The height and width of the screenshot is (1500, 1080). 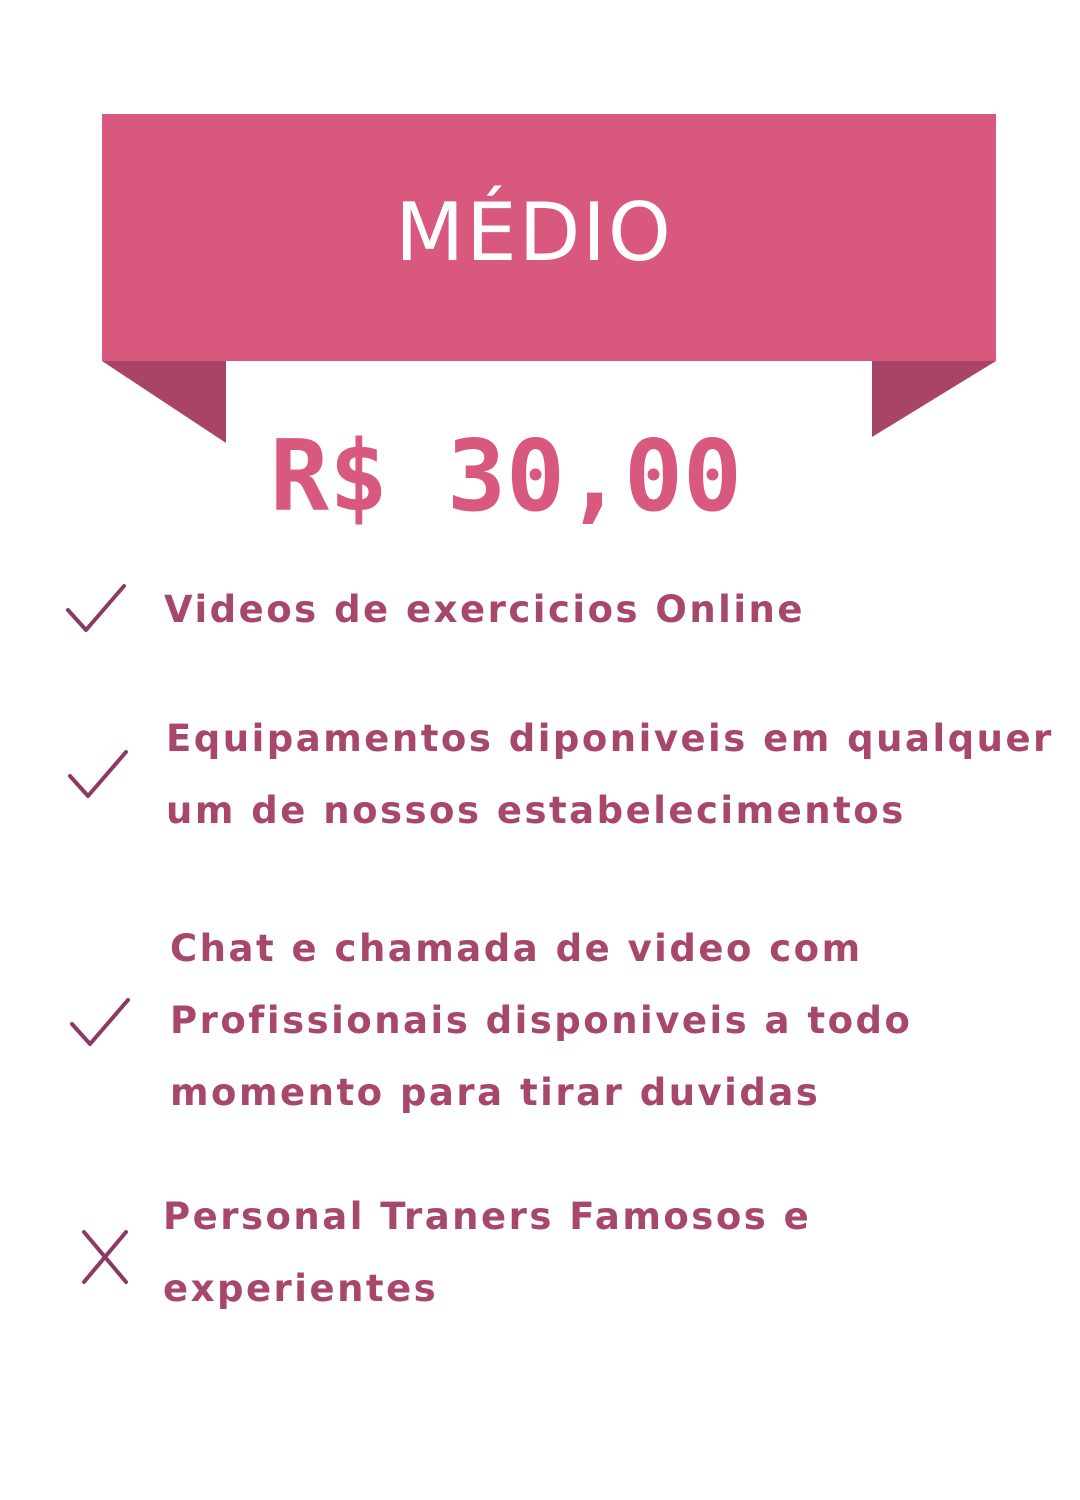 I want to click on feature-text: Videos de exercicios Online, so click(x=484, y=610).